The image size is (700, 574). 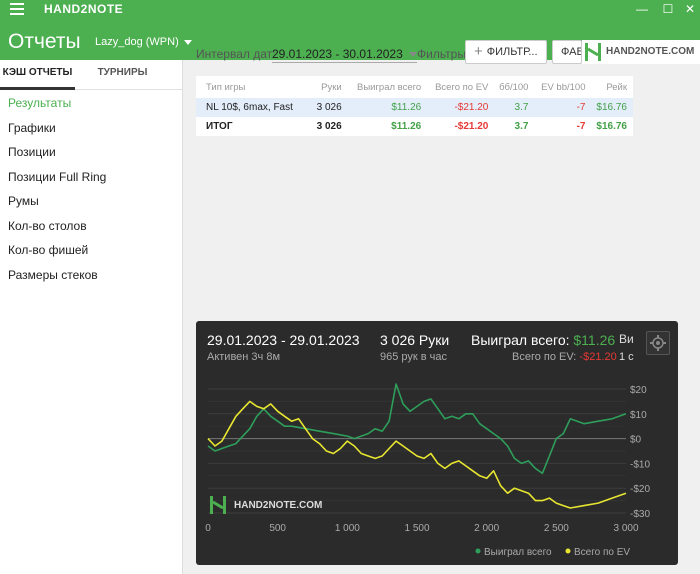 What do you see at coordinates (330, 87) in the screenshot?
I see `col-header-hands: Руки` at bounding box center [330, 87].